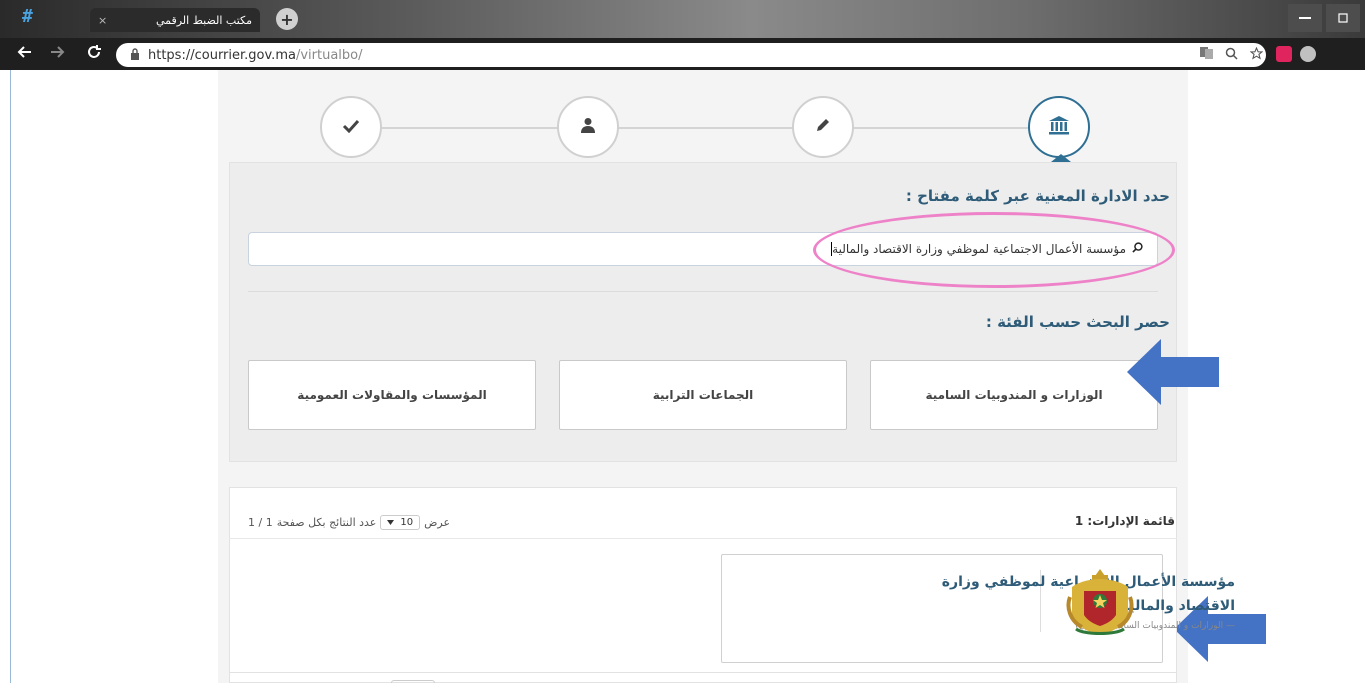 The image size is (1365, 683). I want to click on moroccan-emblem-icon, so click(1100, 602).